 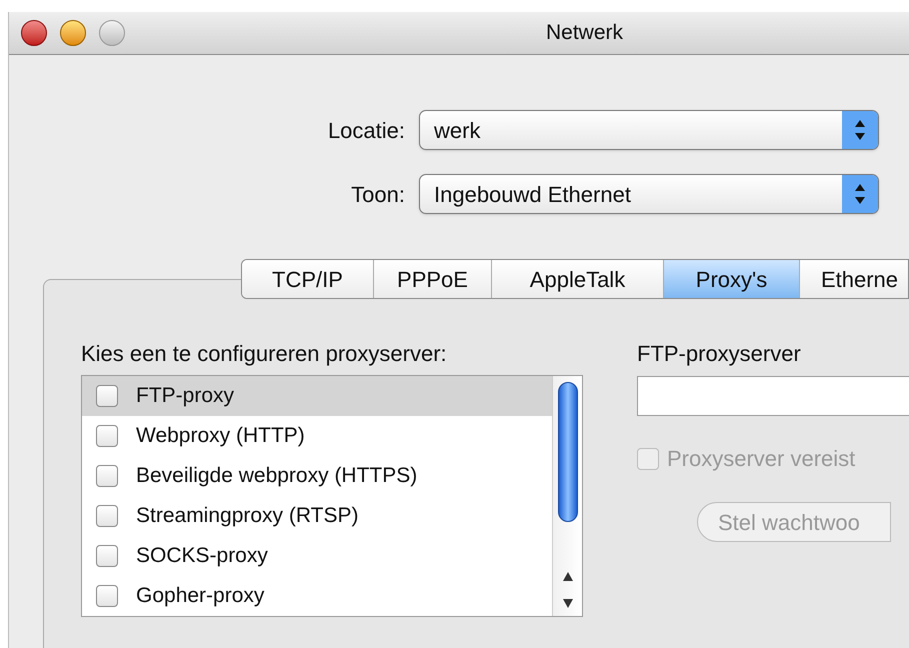 What do you see at coordinates (112, 33) in the screenshot?
I see `zoom-button` at bounding box center [112, 33].